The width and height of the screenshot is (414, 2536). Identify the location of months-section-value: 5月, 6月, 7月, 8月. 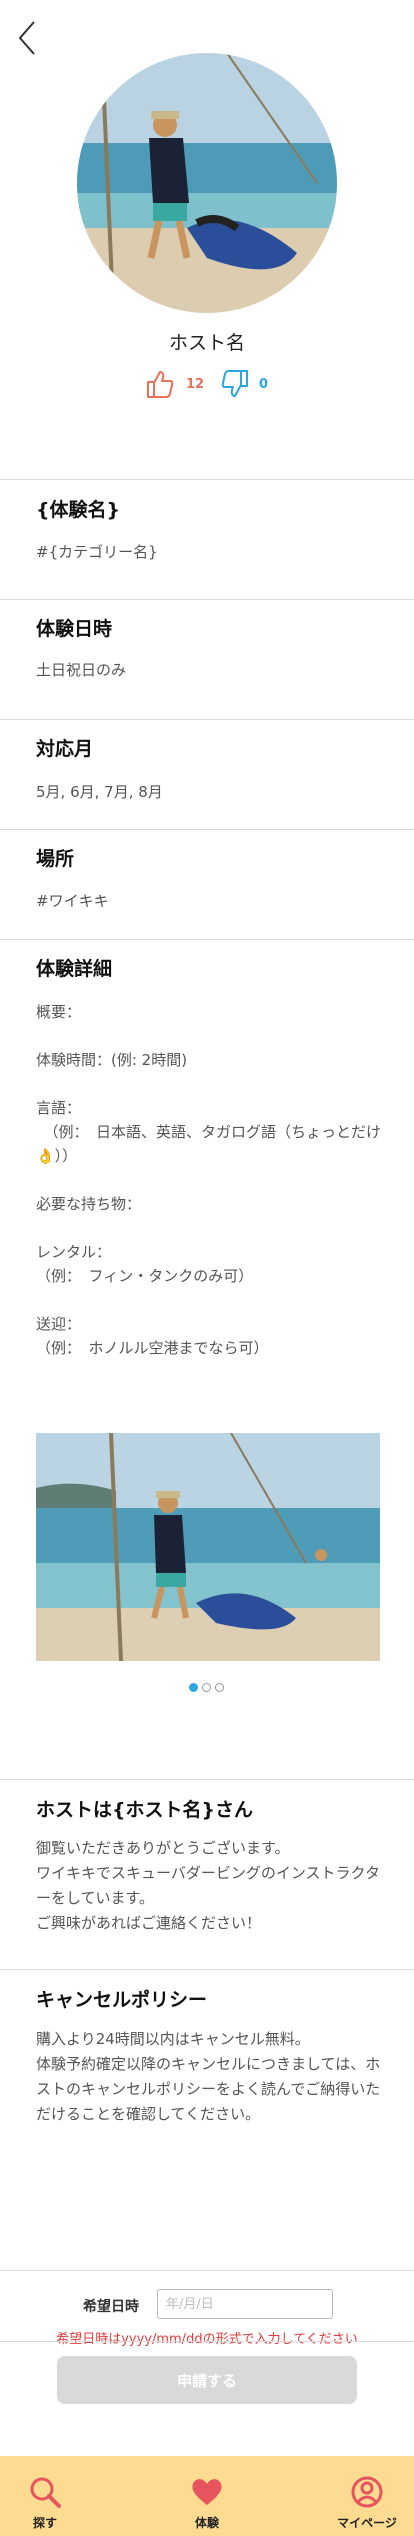
(99, 792).